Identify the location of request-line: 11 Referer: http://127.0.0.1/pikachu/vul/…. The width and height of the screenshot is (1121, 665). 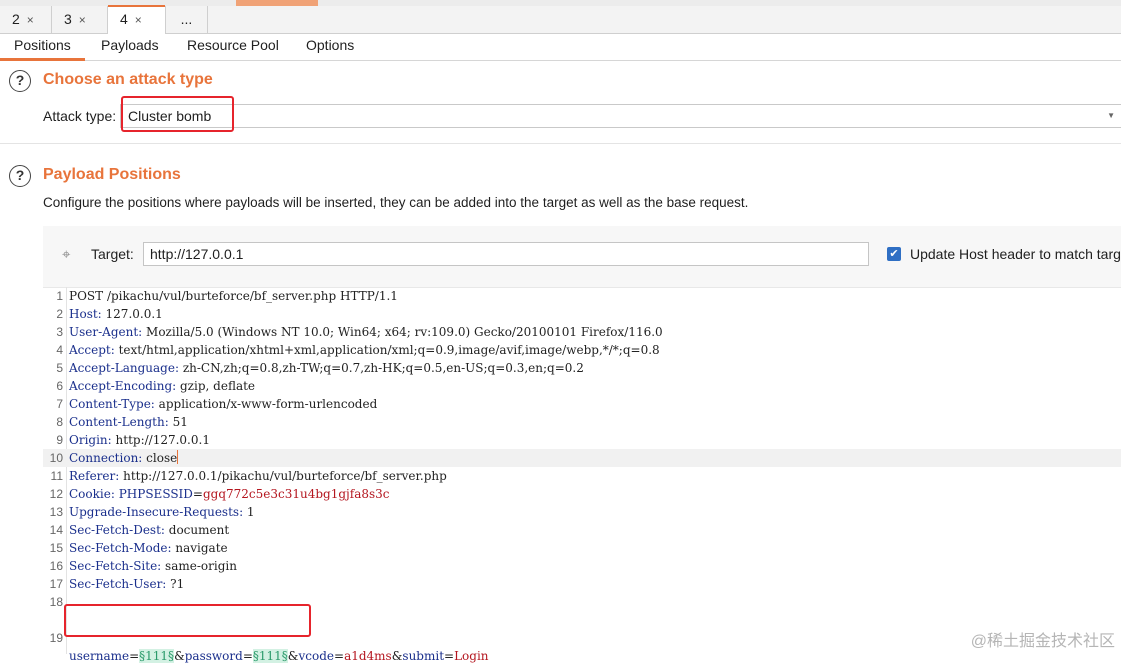
(582, 476).